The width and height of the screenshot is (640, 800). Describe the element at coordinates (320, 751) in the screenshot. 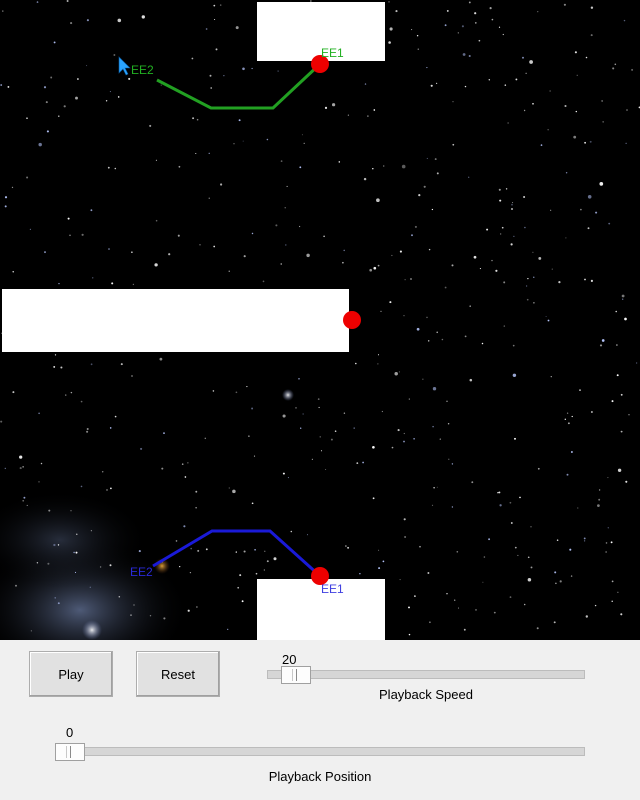

I see `position-slider-track` at that location.